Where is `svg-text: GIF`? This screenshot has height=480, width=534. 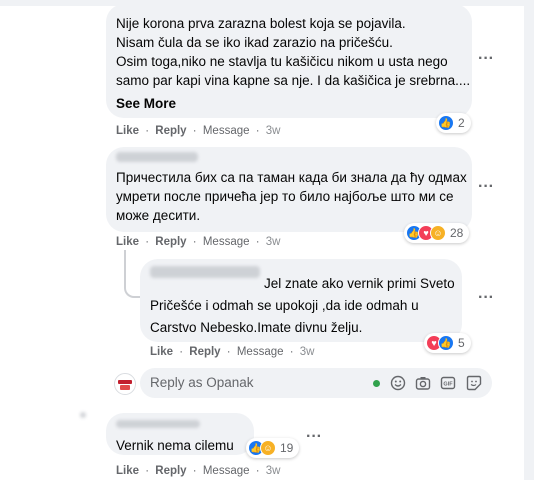
svg-text: GIF is located at coordinates (448, 385).